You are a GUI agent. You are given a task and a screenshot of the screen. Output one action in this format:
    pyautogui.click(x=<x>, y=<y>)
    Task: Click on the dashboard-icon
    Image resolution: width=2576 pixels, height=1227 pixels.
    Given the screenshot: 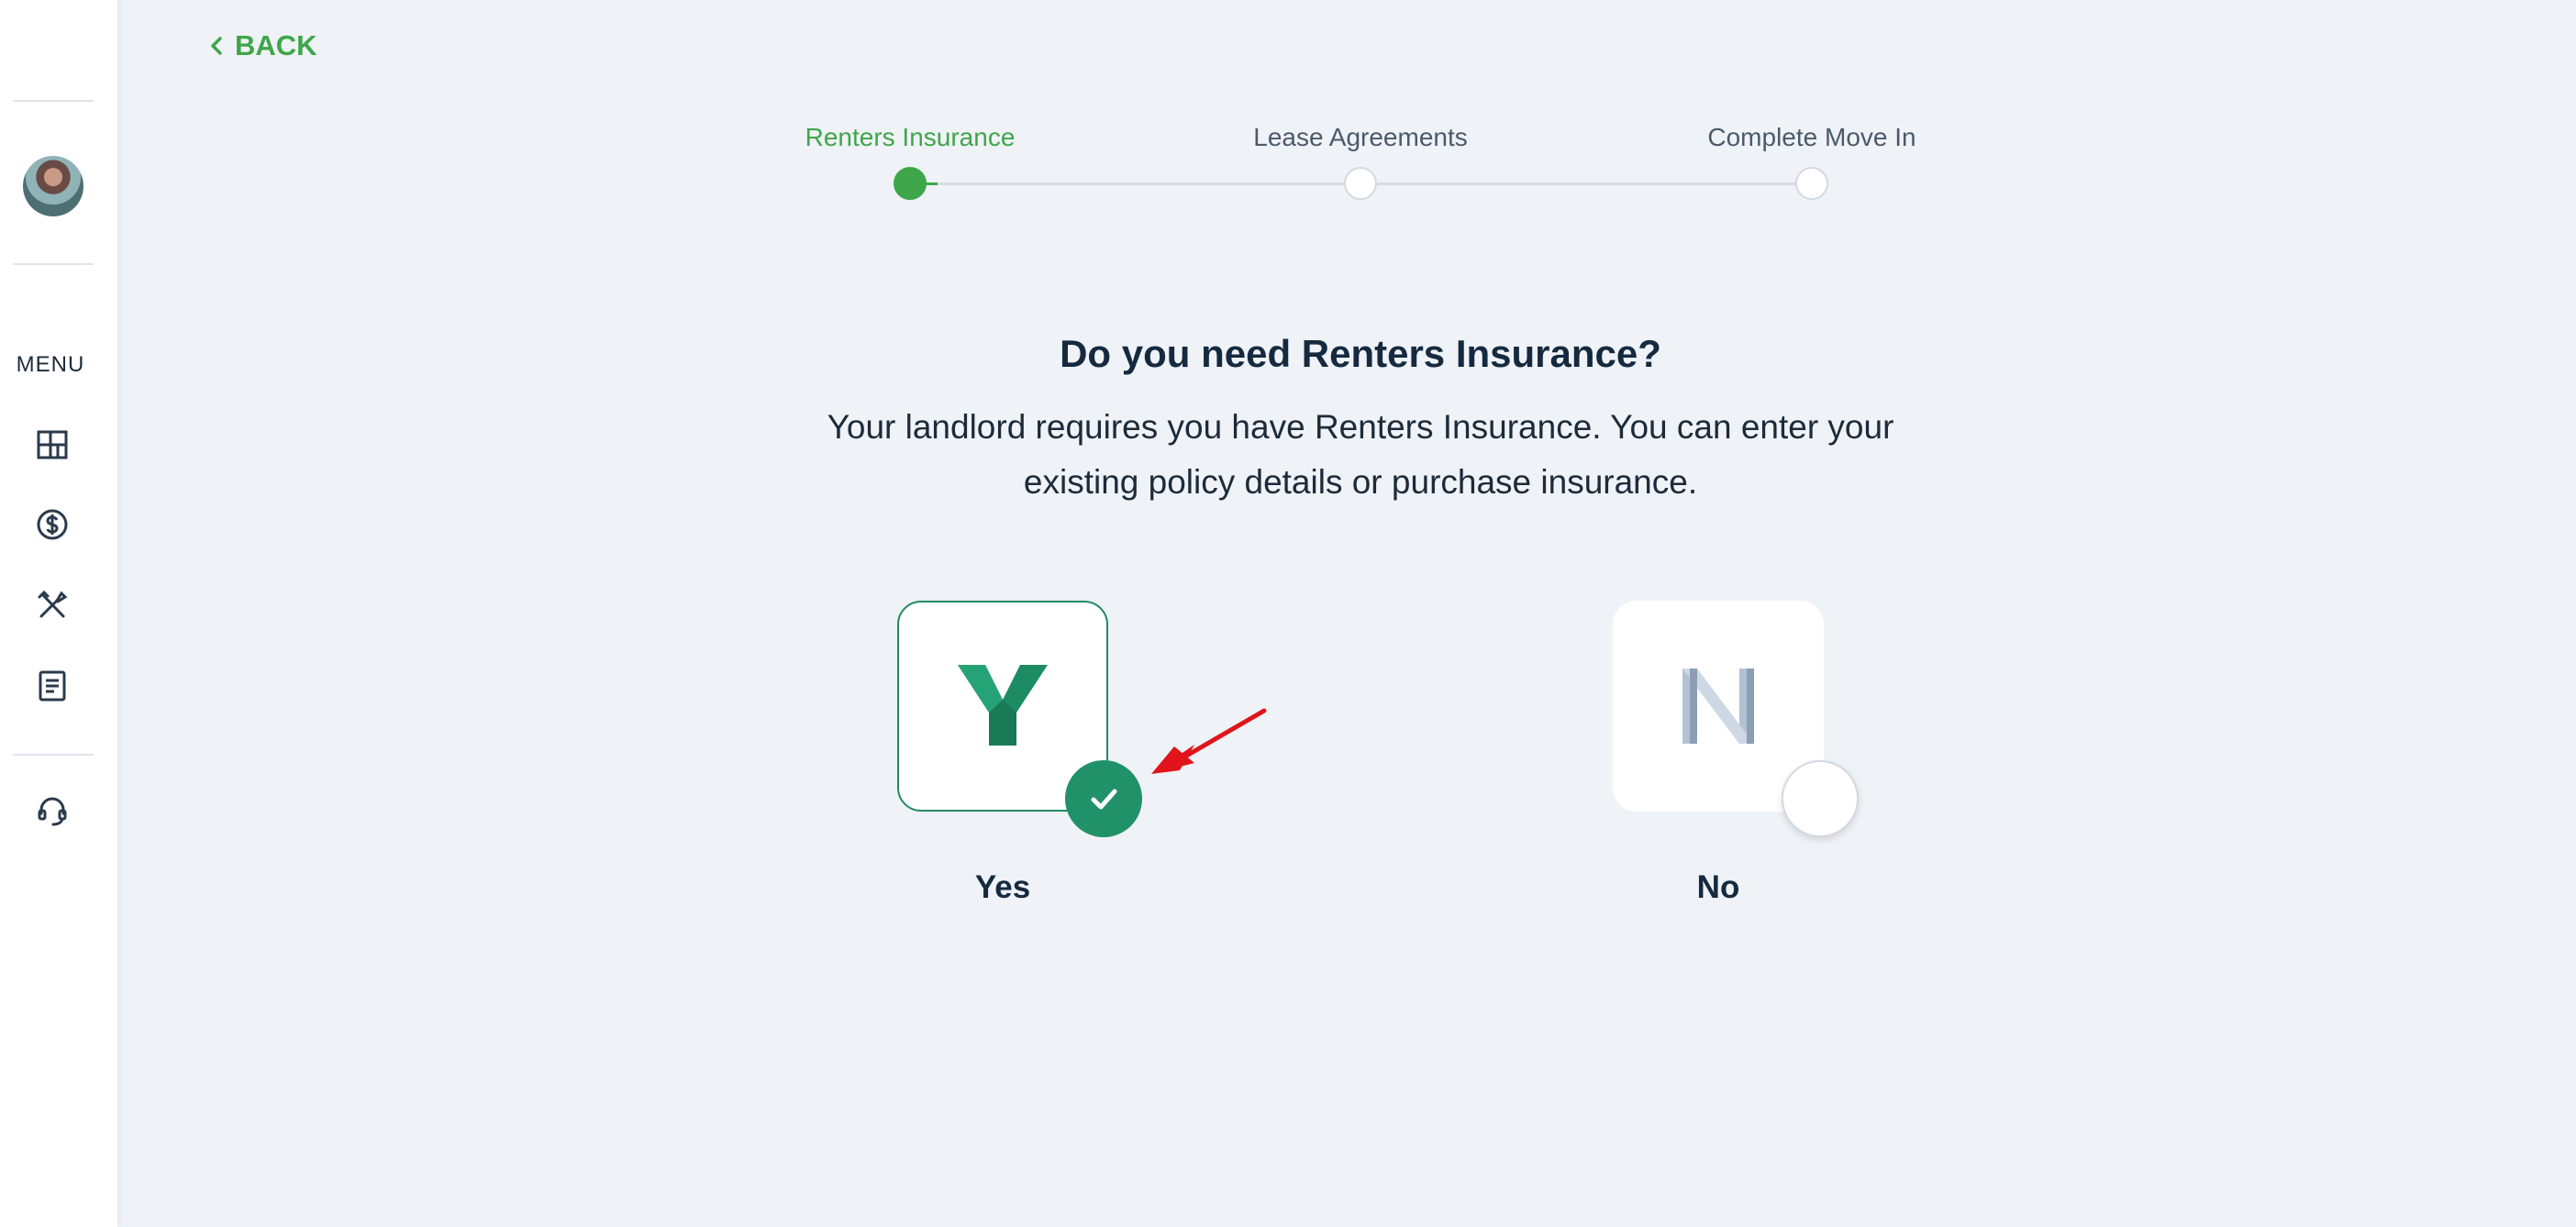 What is the action you would take?
    pyautogui.click(x=52, y=444)
    